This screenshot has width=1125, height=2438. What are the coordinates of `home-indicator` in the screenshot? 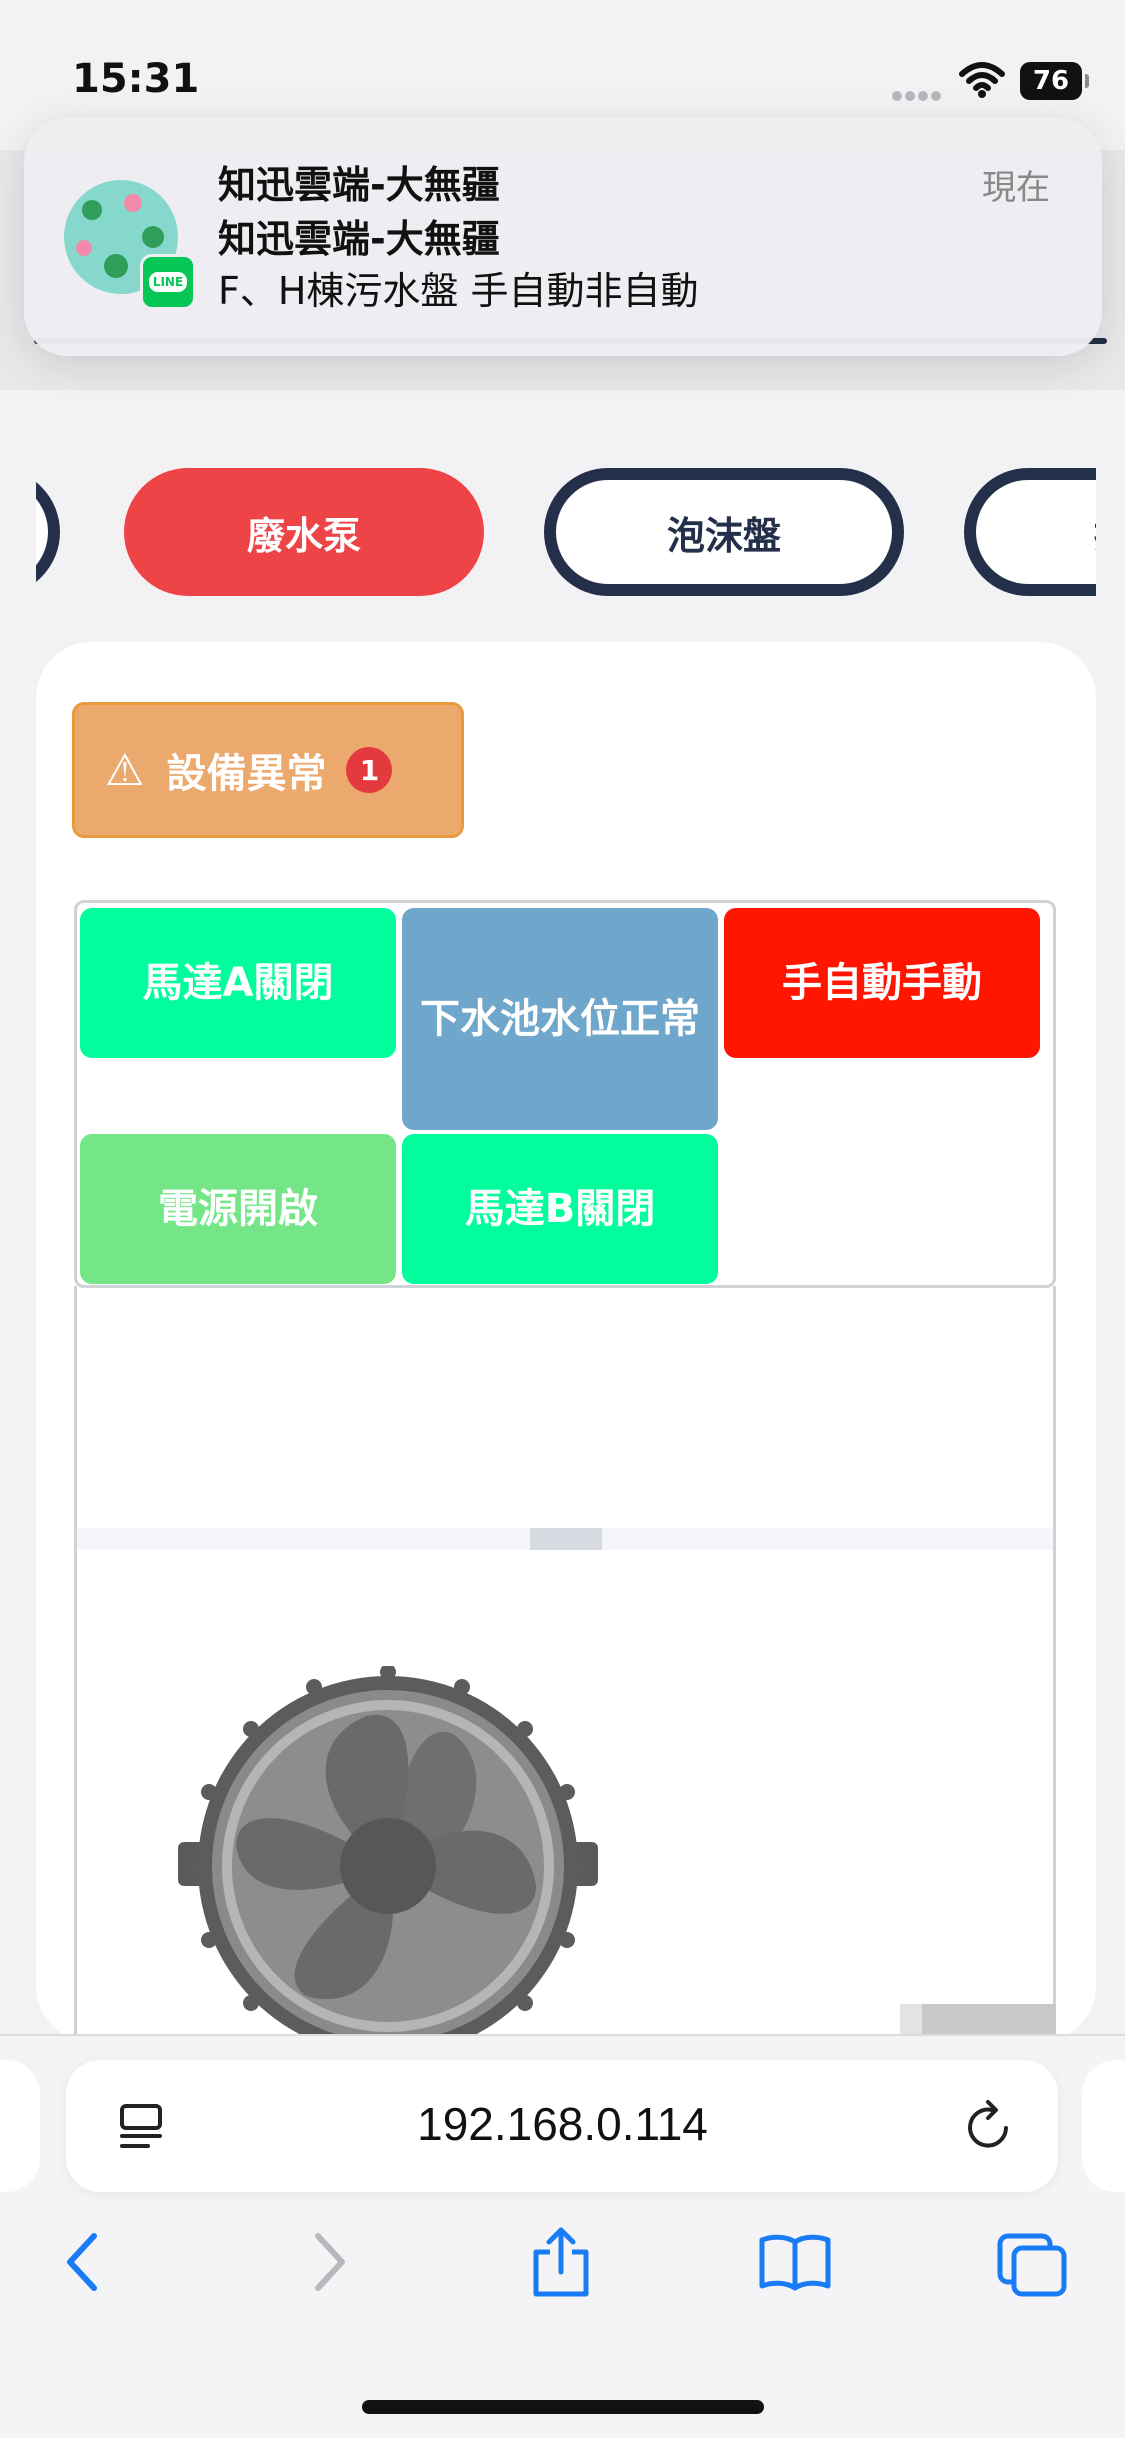 It's located at (563, 2407).